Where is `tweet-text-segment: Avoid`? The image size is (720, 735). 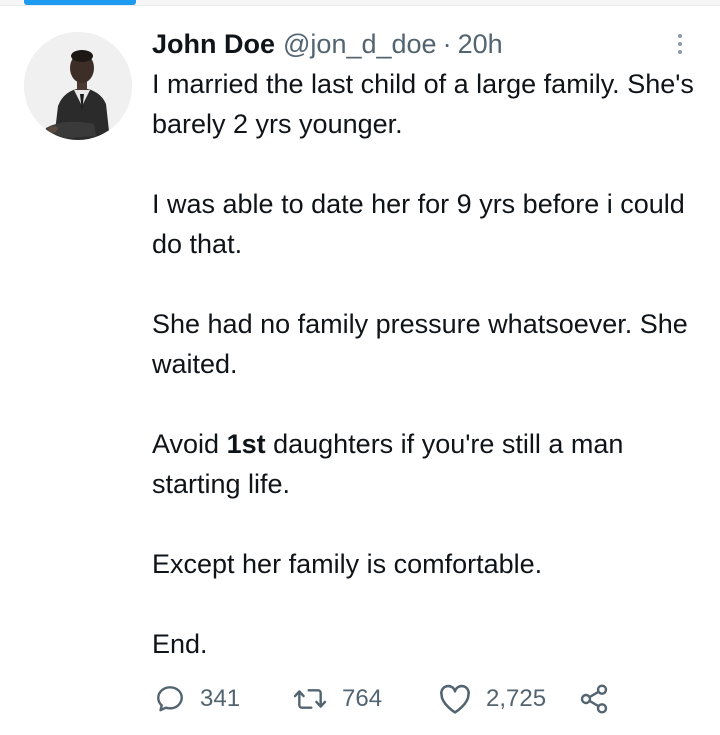 tweet-text-segment: Avoid is located at coordinates (189, 444).